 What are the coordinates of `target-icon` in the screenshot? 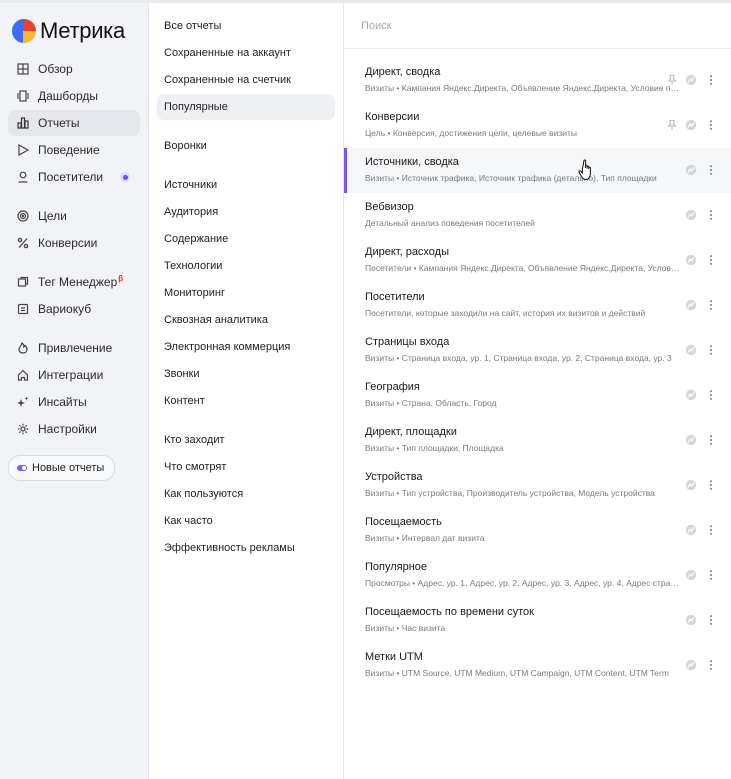 It's located at (23, 216).